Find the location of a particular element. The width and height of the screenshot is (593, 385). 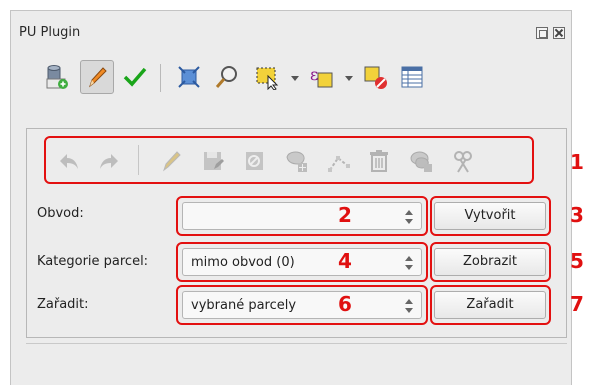

redo-icon is located at coordinates (109, 161).